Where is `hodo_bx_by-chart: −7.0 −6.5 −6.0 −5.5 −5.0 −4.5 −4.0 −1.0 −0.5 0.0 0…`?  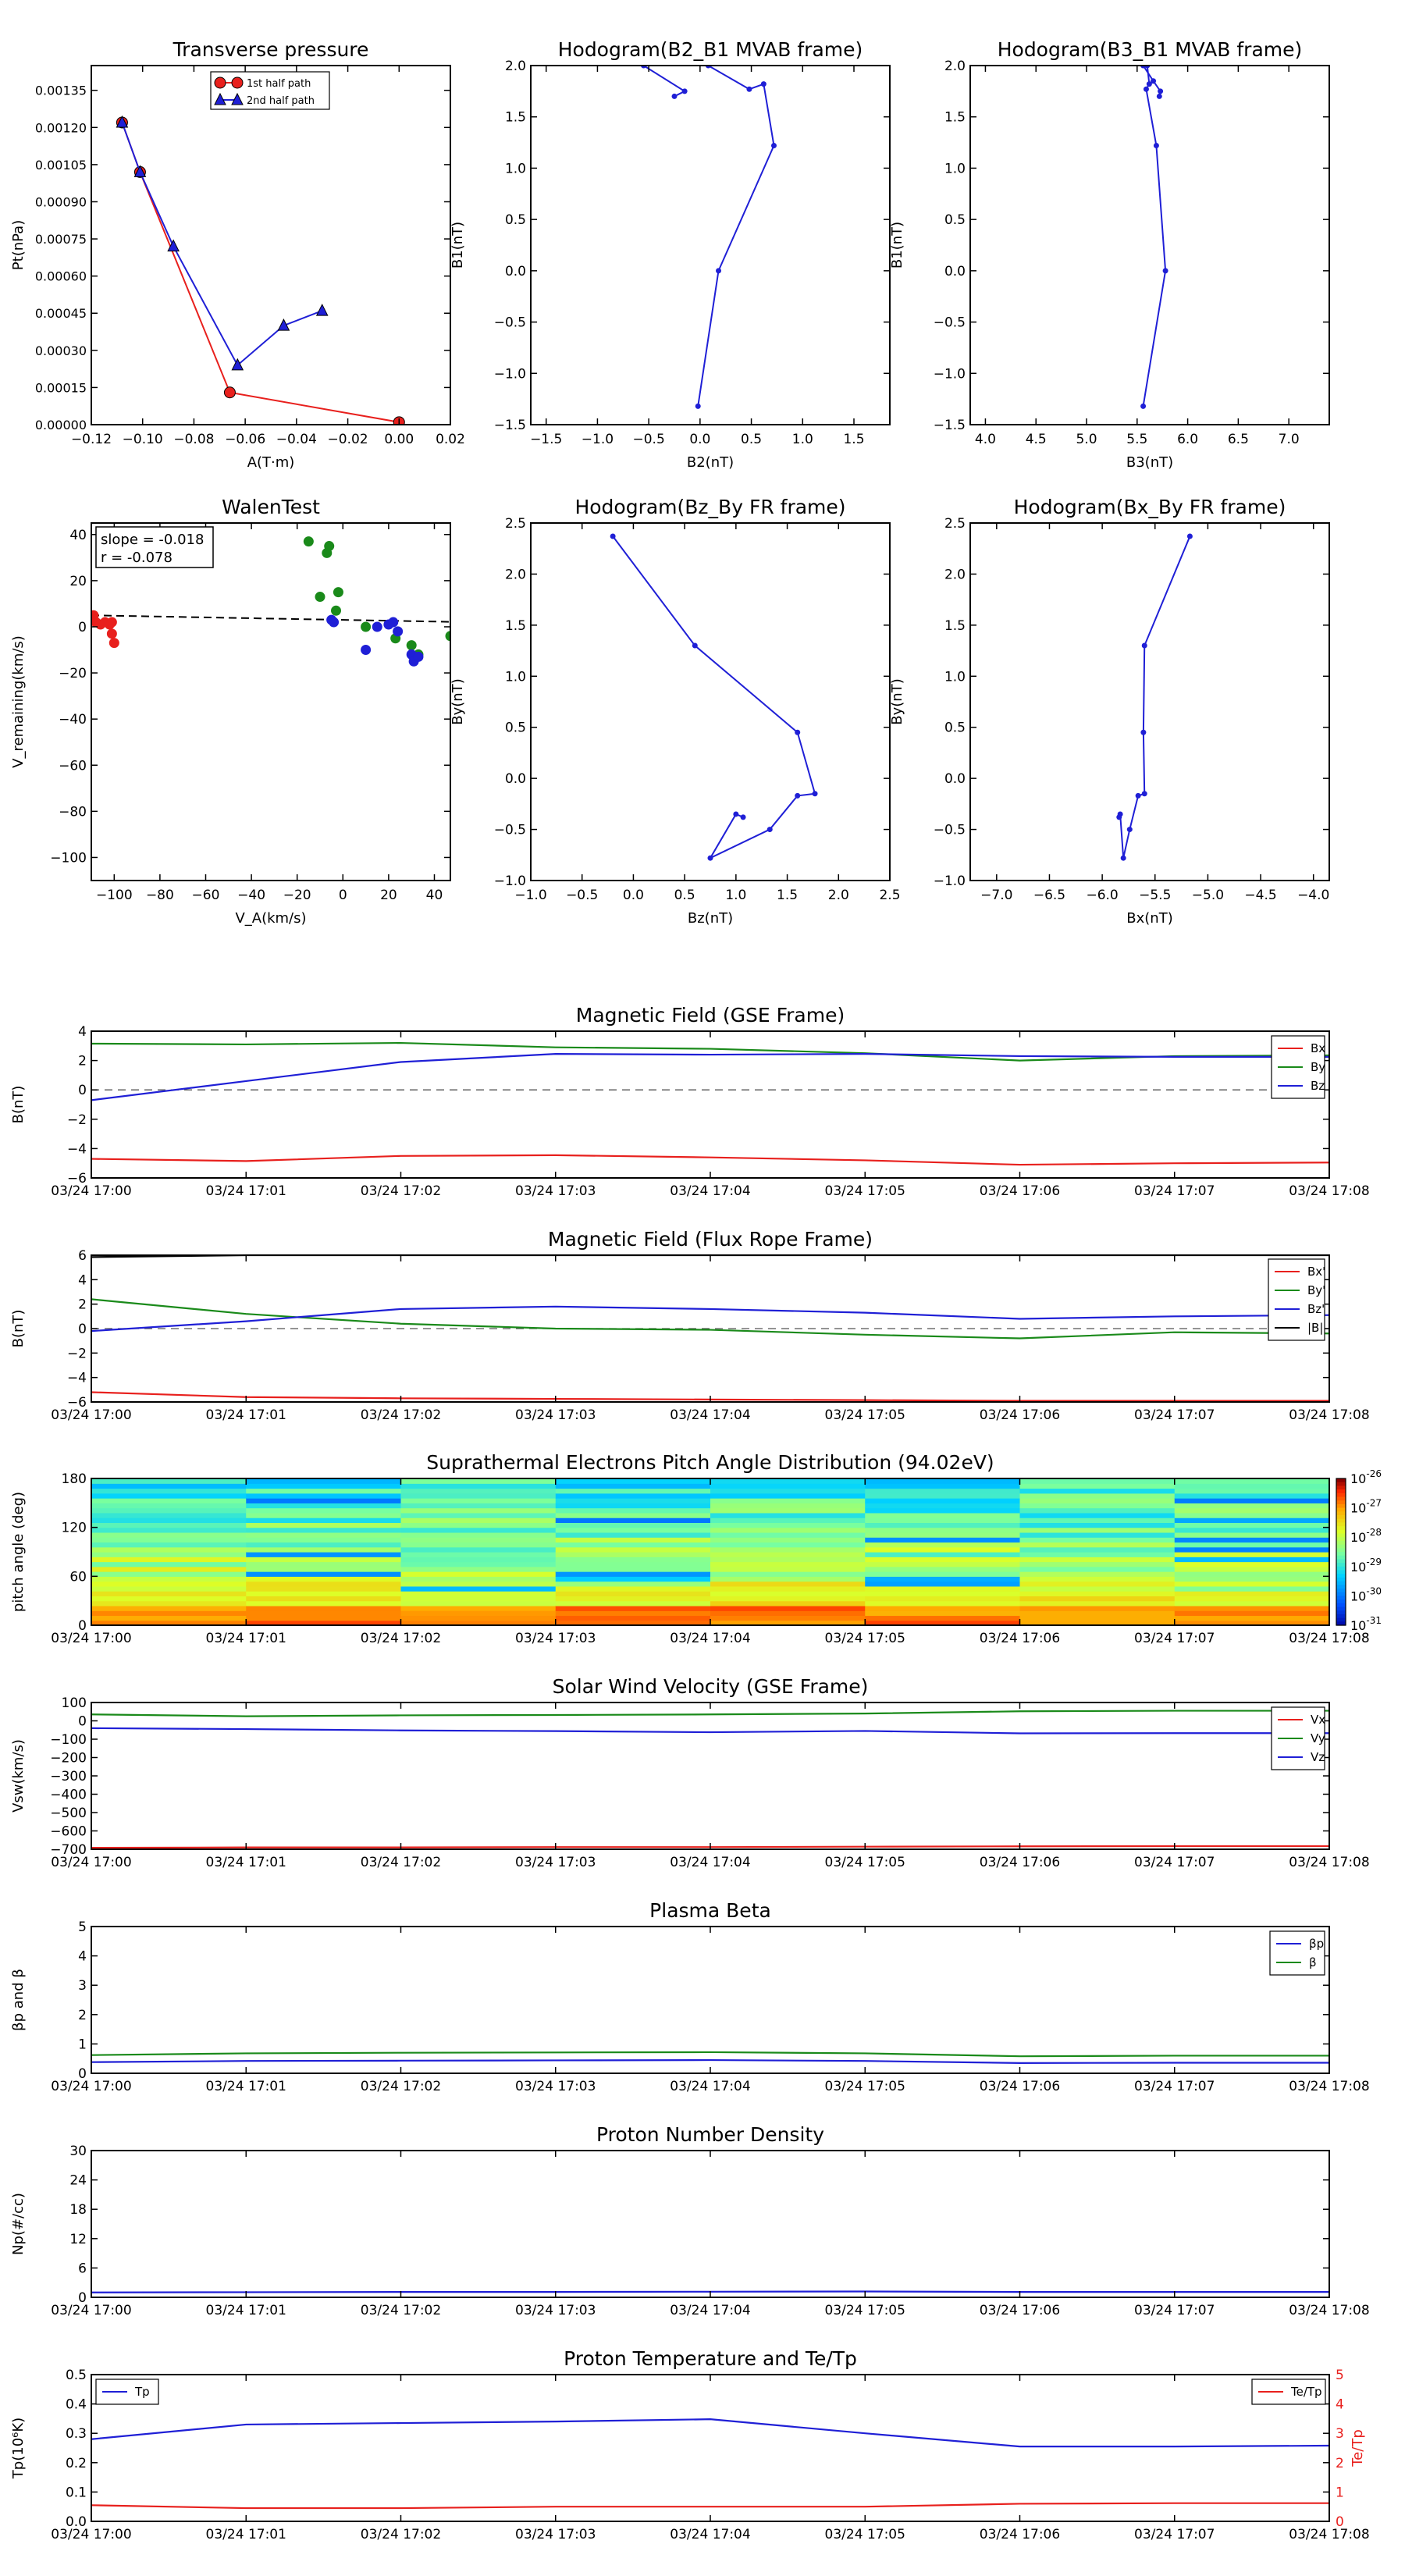
hodo_bx_by-chart: −7.0 −6.5 −6.0 −5.5 −5.0 −4.5 −4.0 −1.0 −0.5 0.0 0… is located at coordinates (1109, 711).